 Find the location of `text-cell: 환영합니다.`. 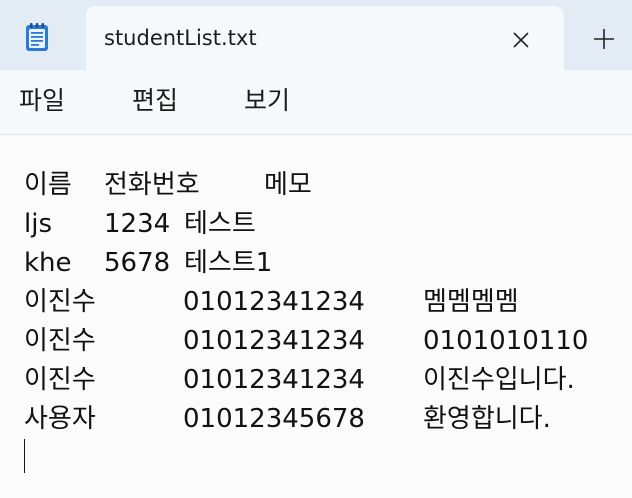

text-cell: 환영합니다. is located at coordinates (487, 419).